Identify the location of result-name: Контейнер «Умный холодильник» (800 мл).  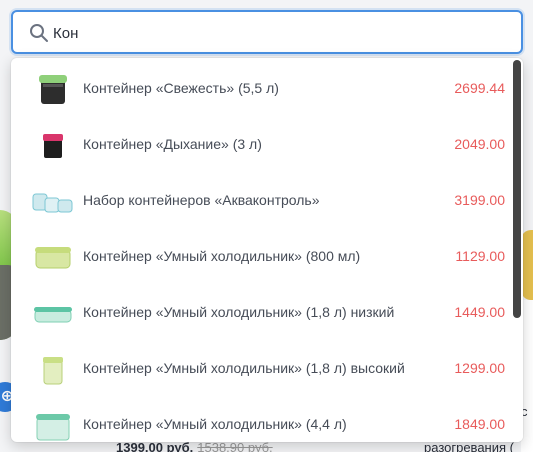
(222, 256).